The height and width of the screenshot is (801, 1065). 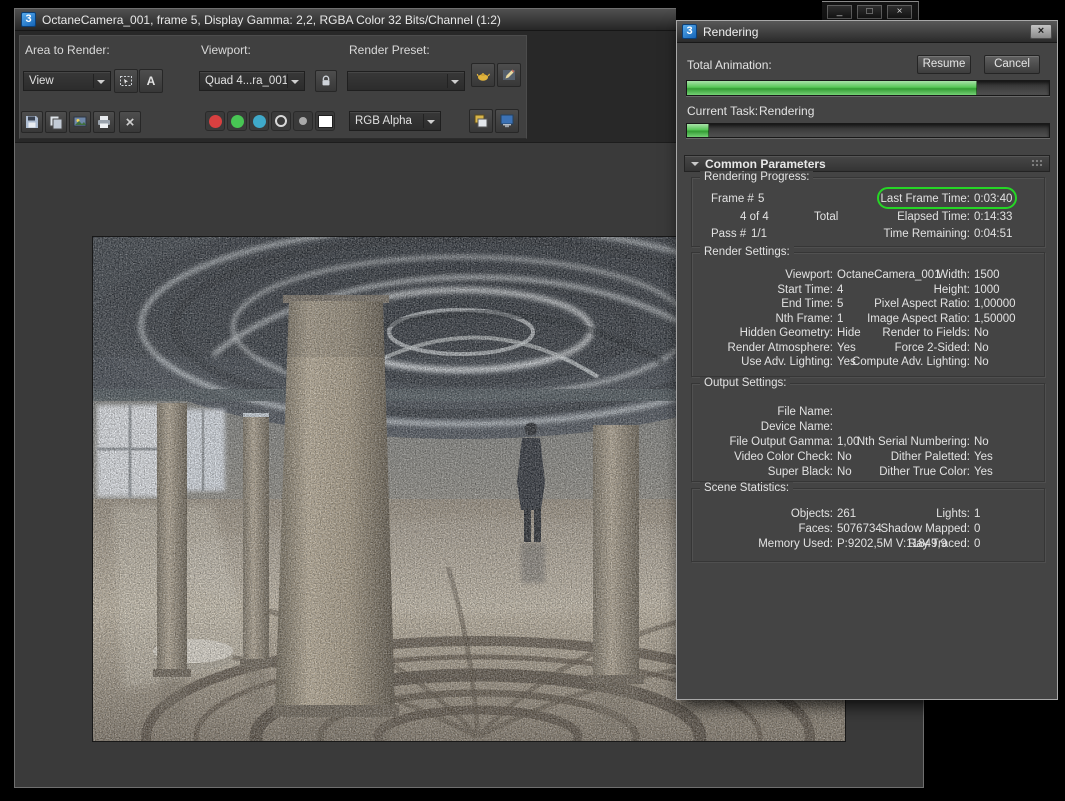 What do you see at coordinates (977, 544) in the screenshot?
I see `param-value: 0` at bounding box center [977, 544].